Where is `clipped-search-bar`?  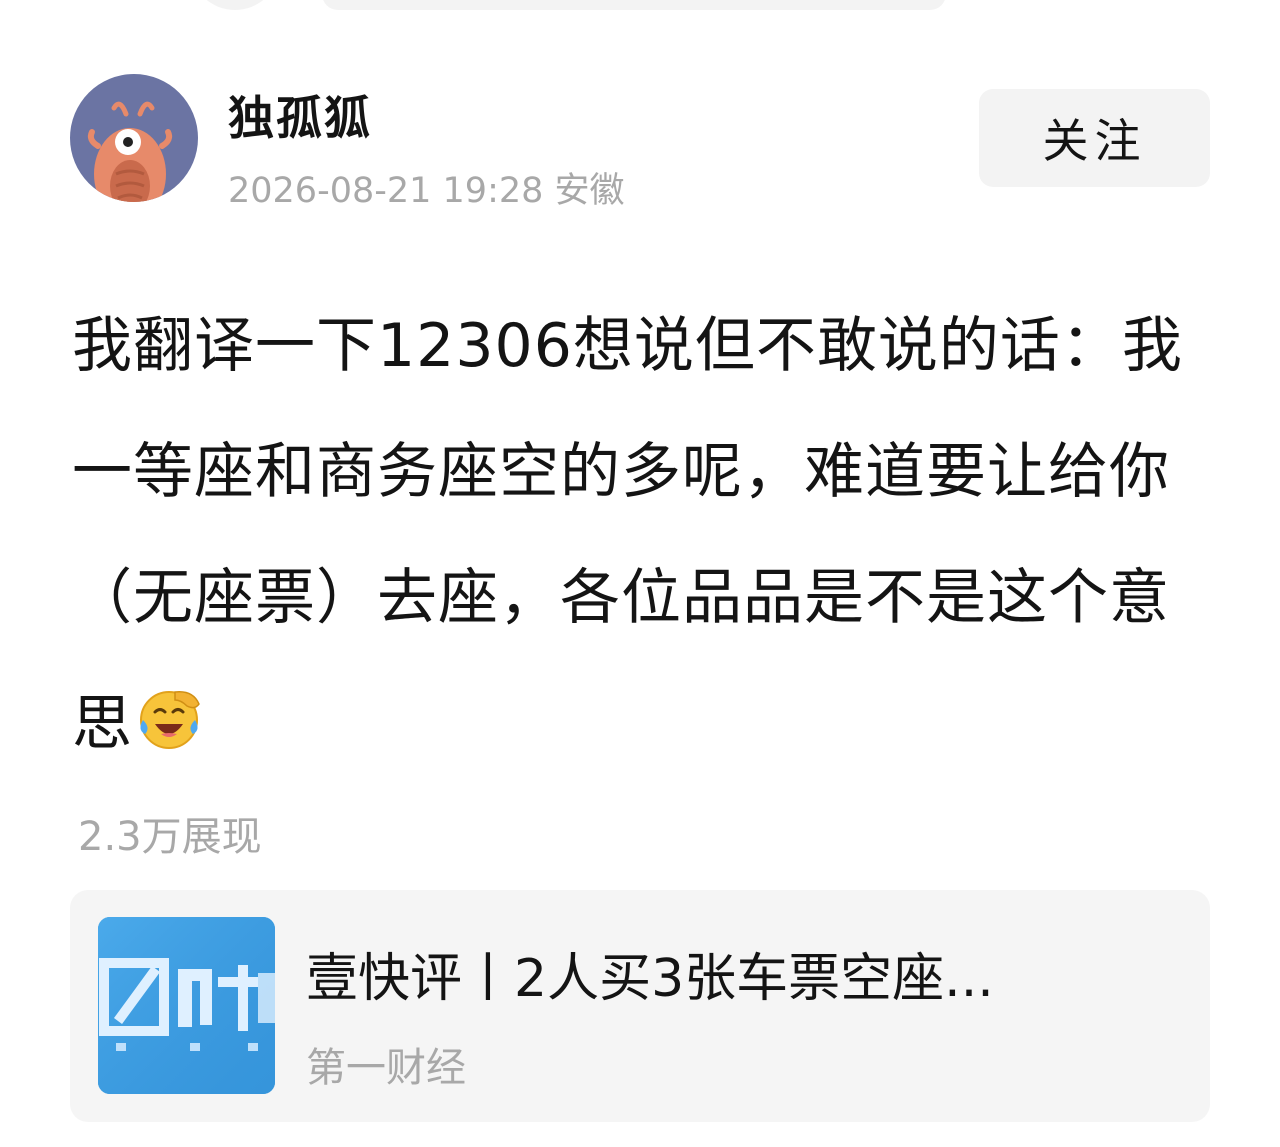 clipped-search-bar is located at coordinates (634, 5).